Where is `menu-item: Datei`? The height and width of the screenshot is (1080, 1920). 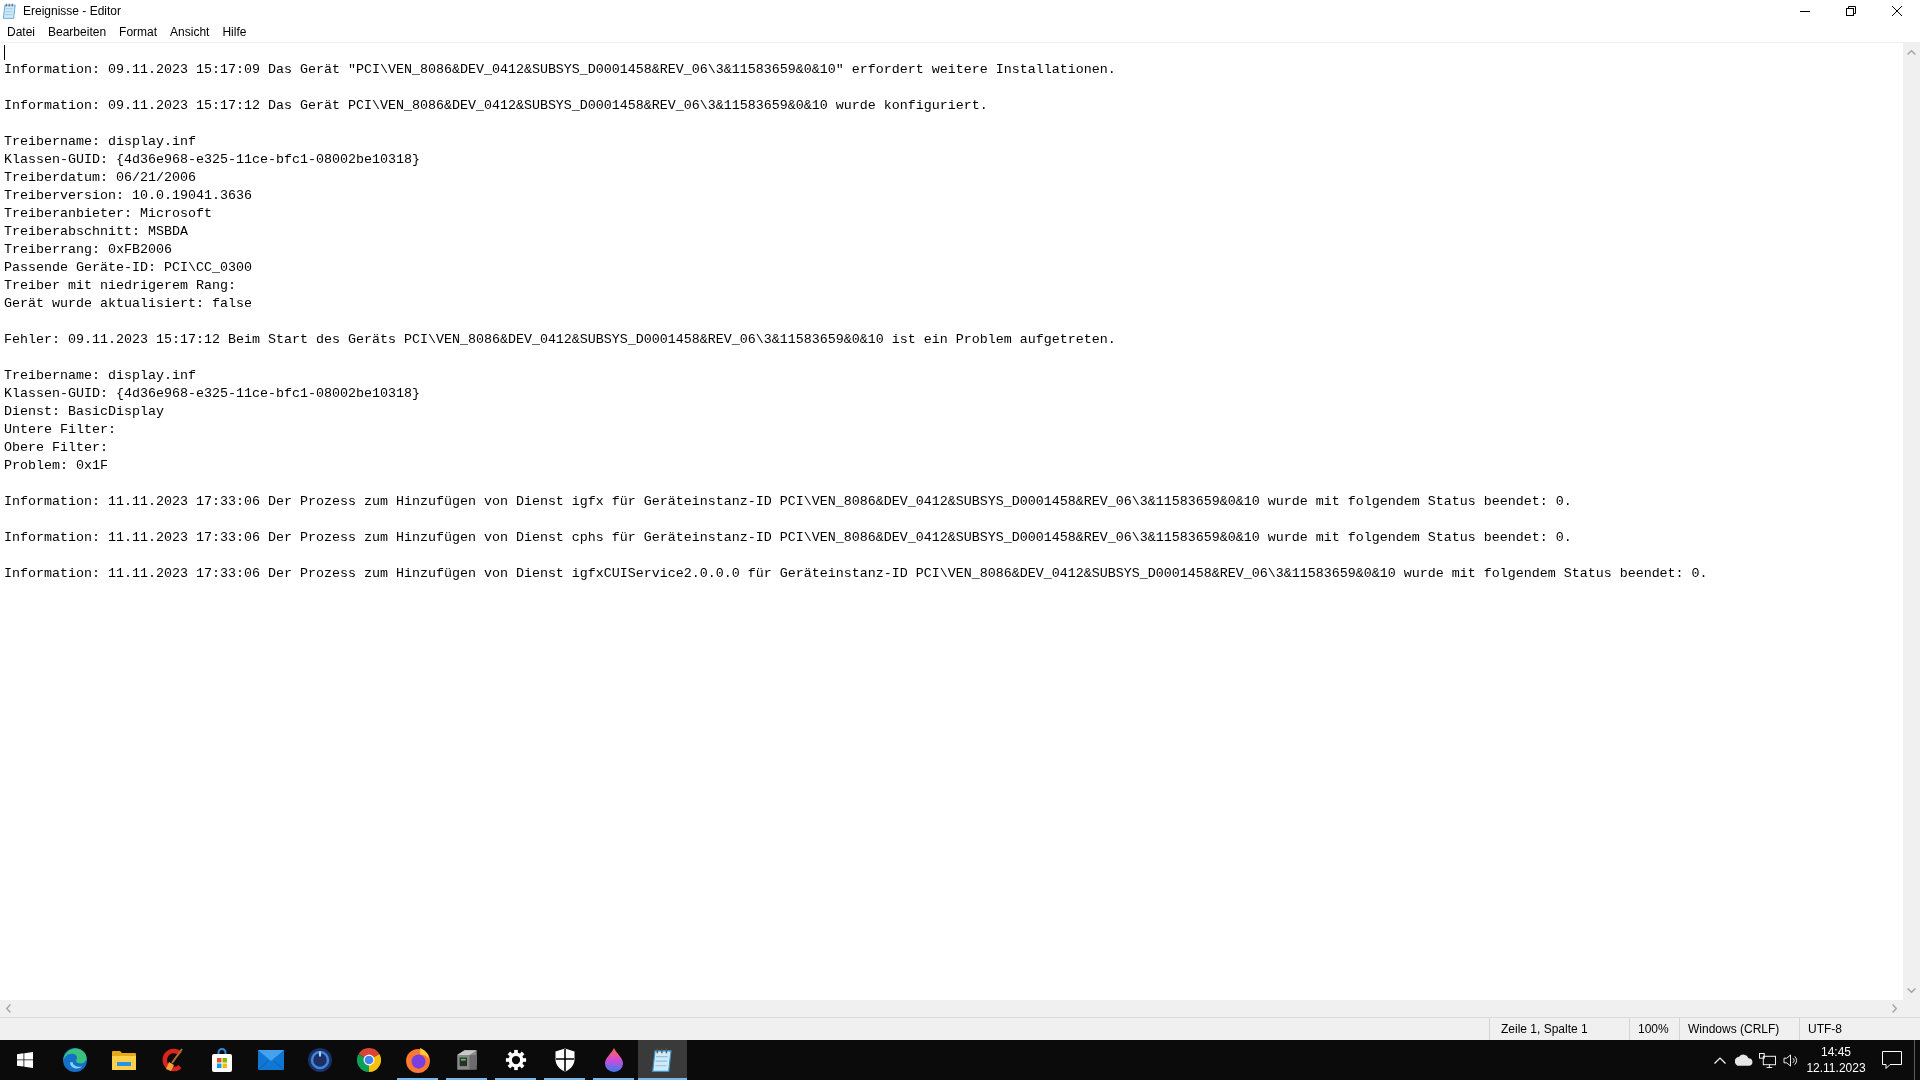 menu-item: Datei is located at coordinates (20, 32).